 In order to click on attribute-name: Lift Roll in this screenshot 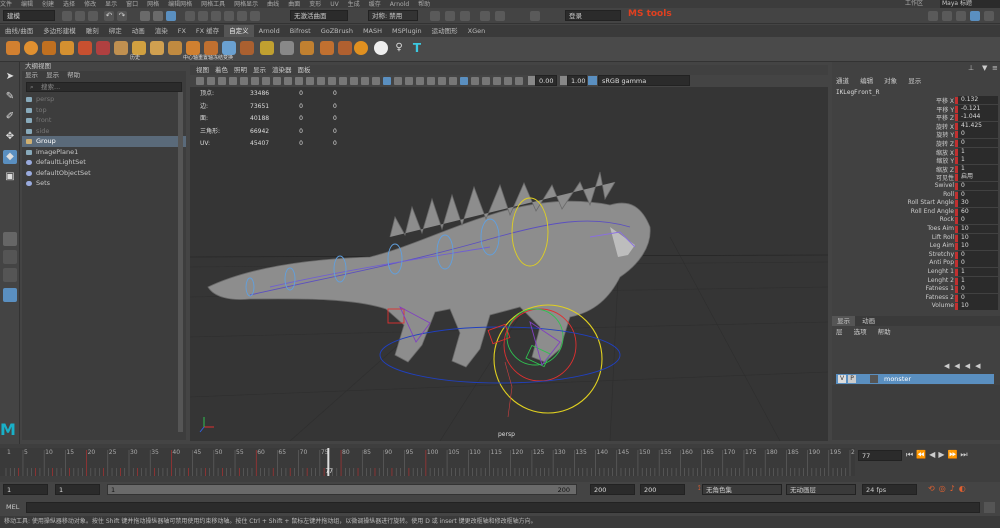, I will do `click(943, 237)`.